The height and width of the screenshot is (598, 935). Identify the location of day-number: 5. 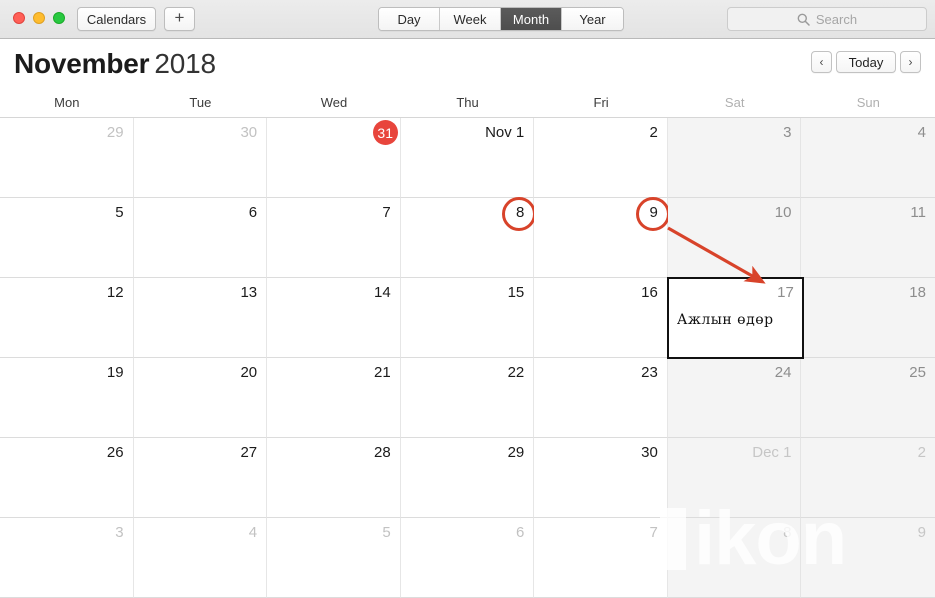
(119, 212).